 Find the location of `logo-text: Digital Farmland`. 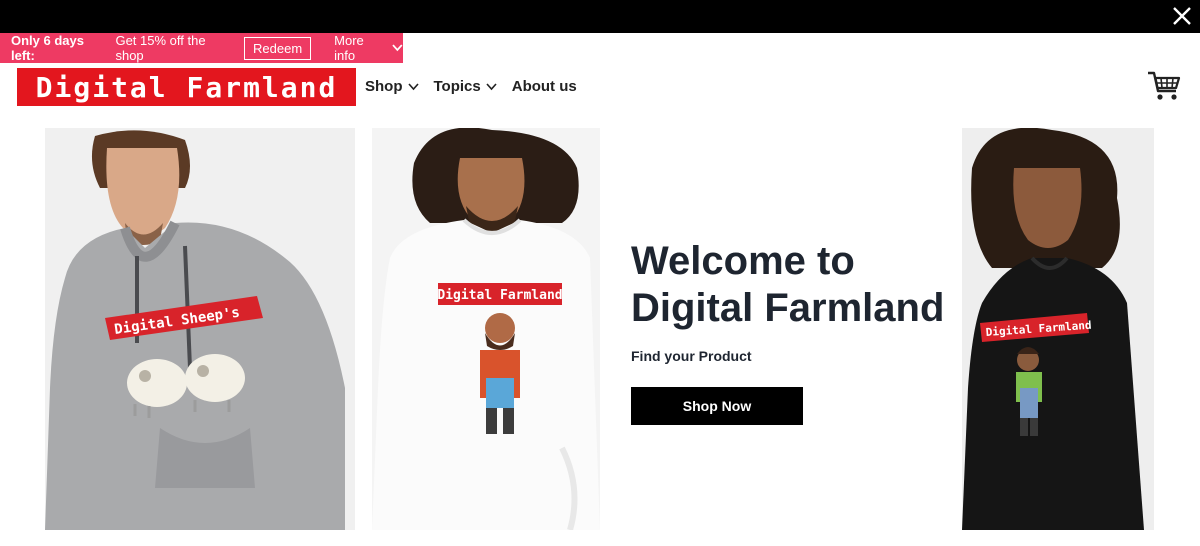

logo-text: Digital Farmland is located at coordinates (186, 87).